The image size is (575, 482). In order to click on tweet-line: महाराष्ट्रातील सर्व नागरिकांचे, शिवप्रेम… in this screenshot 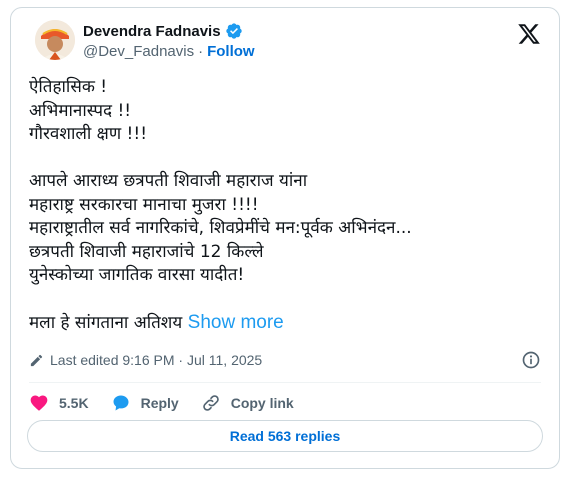, I will do `click(220, 228)`.